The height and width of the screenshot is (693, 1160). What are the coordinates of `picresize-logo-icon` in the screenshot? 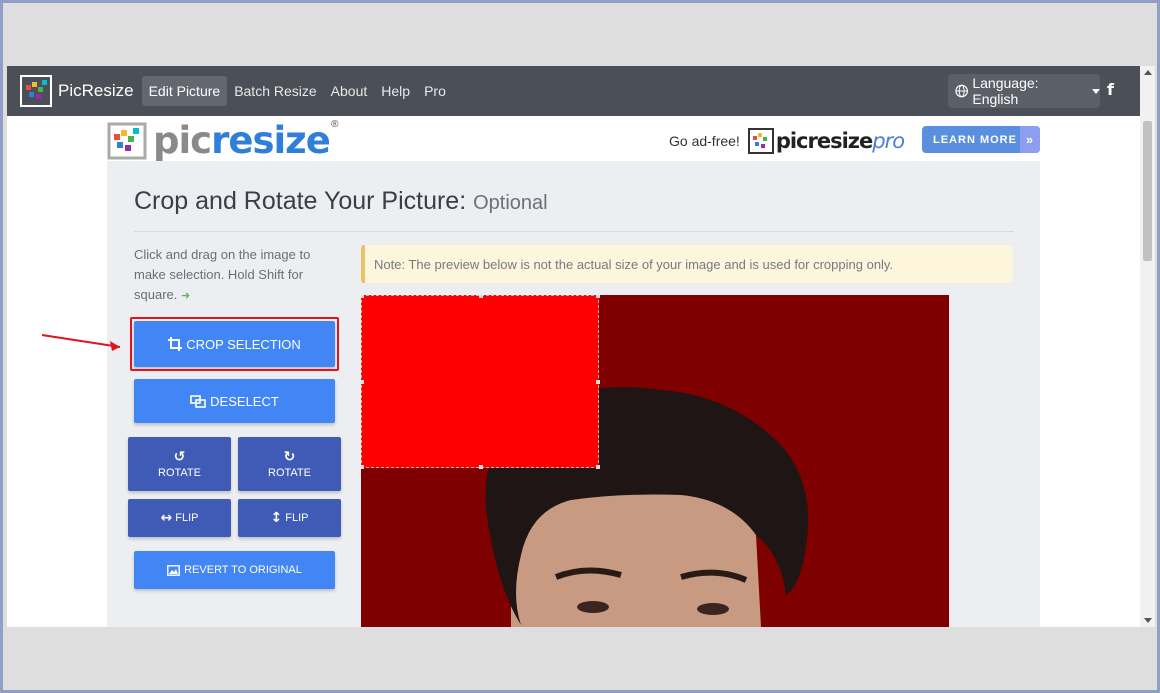 It's located at (36, 91).